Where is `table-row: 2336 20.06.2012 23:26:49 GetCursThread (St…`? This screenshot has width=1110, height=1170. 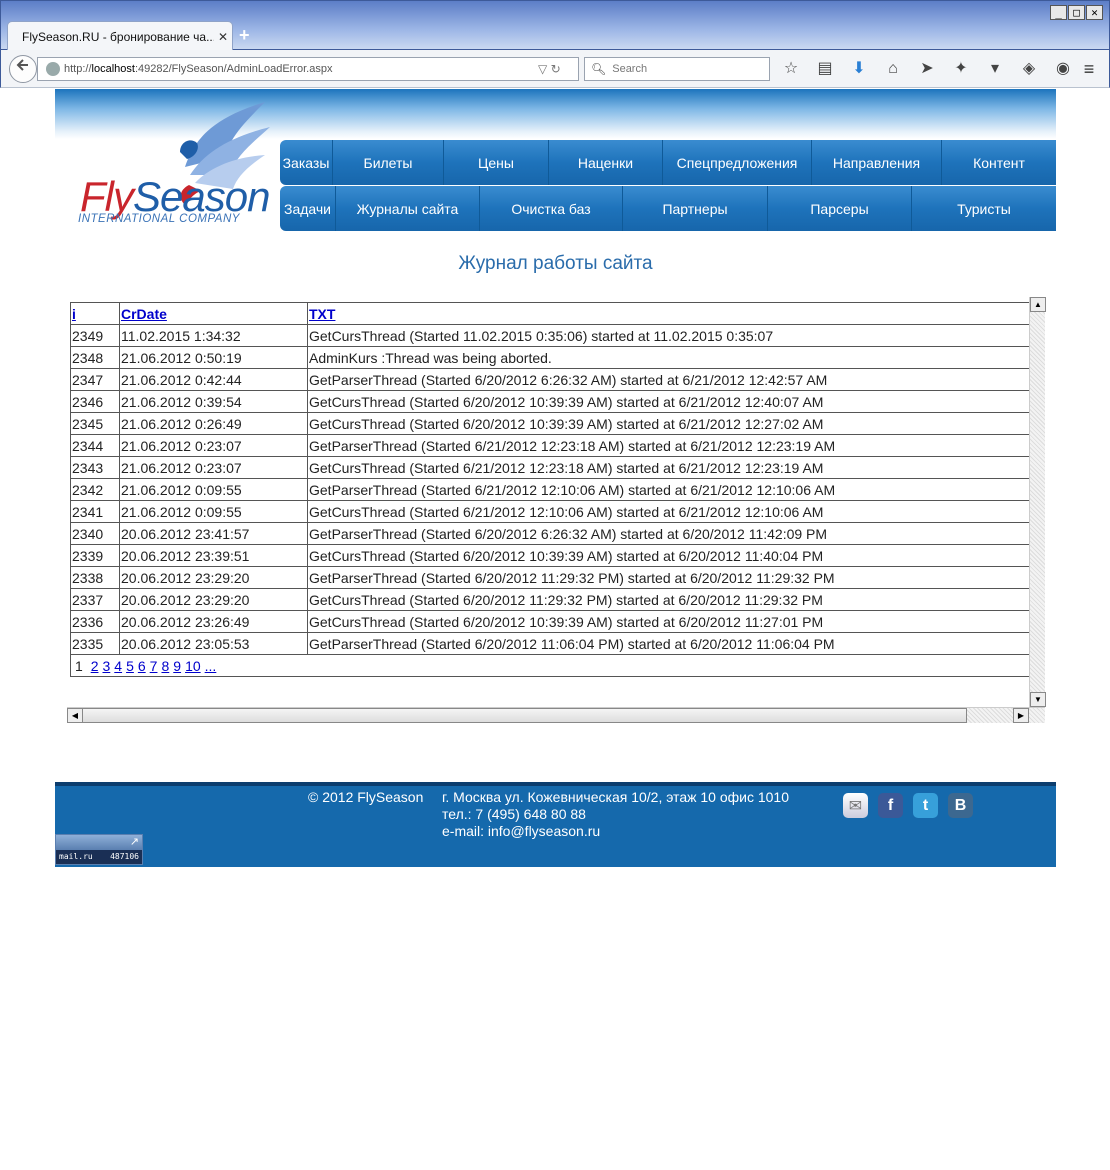
table-row: 2336 20.06.2012 23:26:49 GetCursThread (St… is located at coordinates (549, 621).